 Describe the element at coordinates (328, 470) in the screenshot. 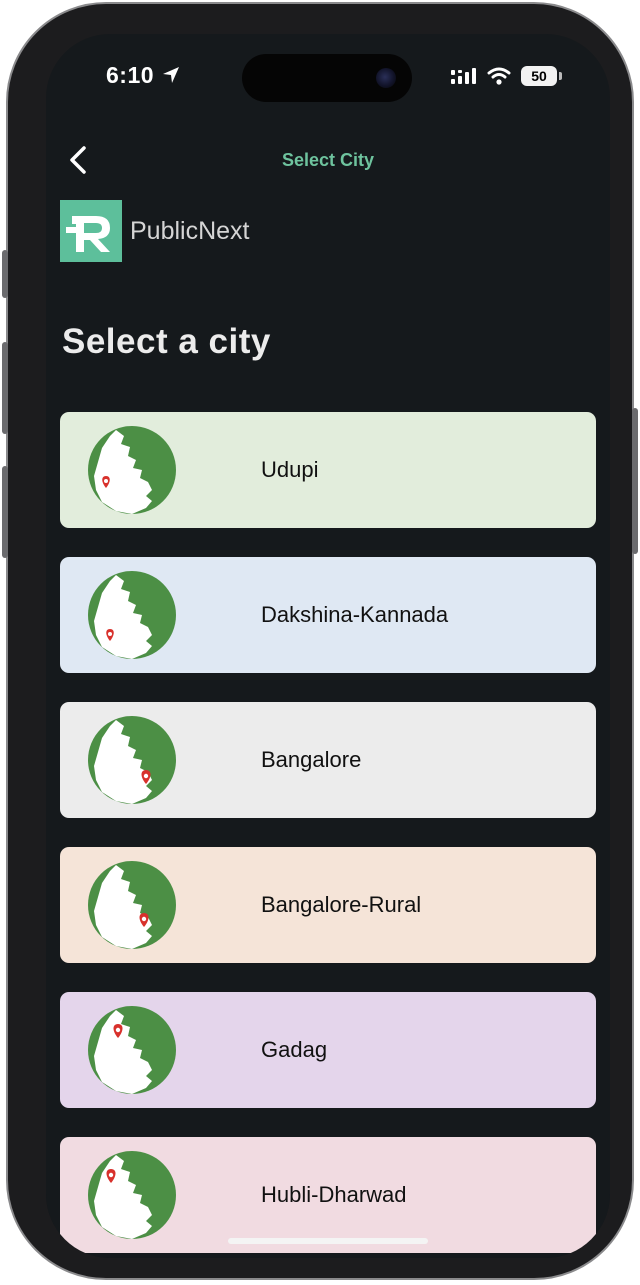

I see `city-card-udupi: Udupi` at that location.